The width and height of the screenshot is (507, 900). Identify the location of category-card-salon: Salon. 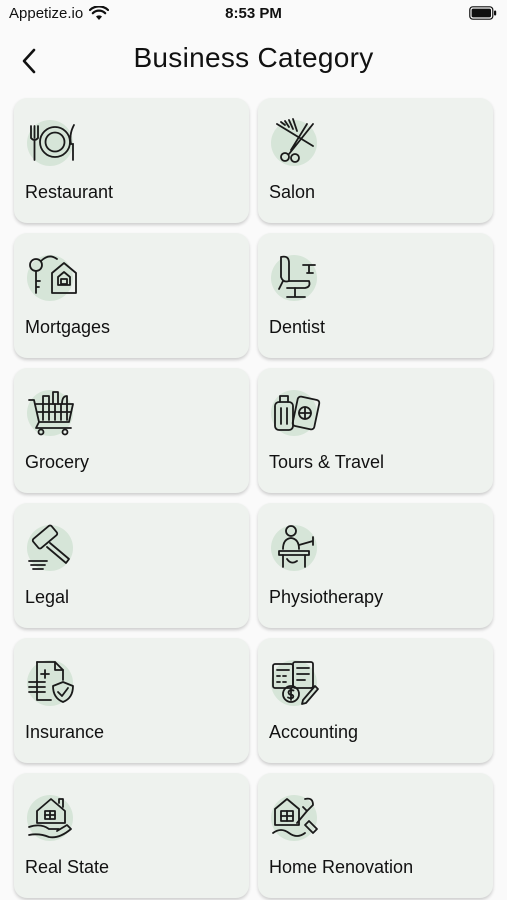
(375, 160).